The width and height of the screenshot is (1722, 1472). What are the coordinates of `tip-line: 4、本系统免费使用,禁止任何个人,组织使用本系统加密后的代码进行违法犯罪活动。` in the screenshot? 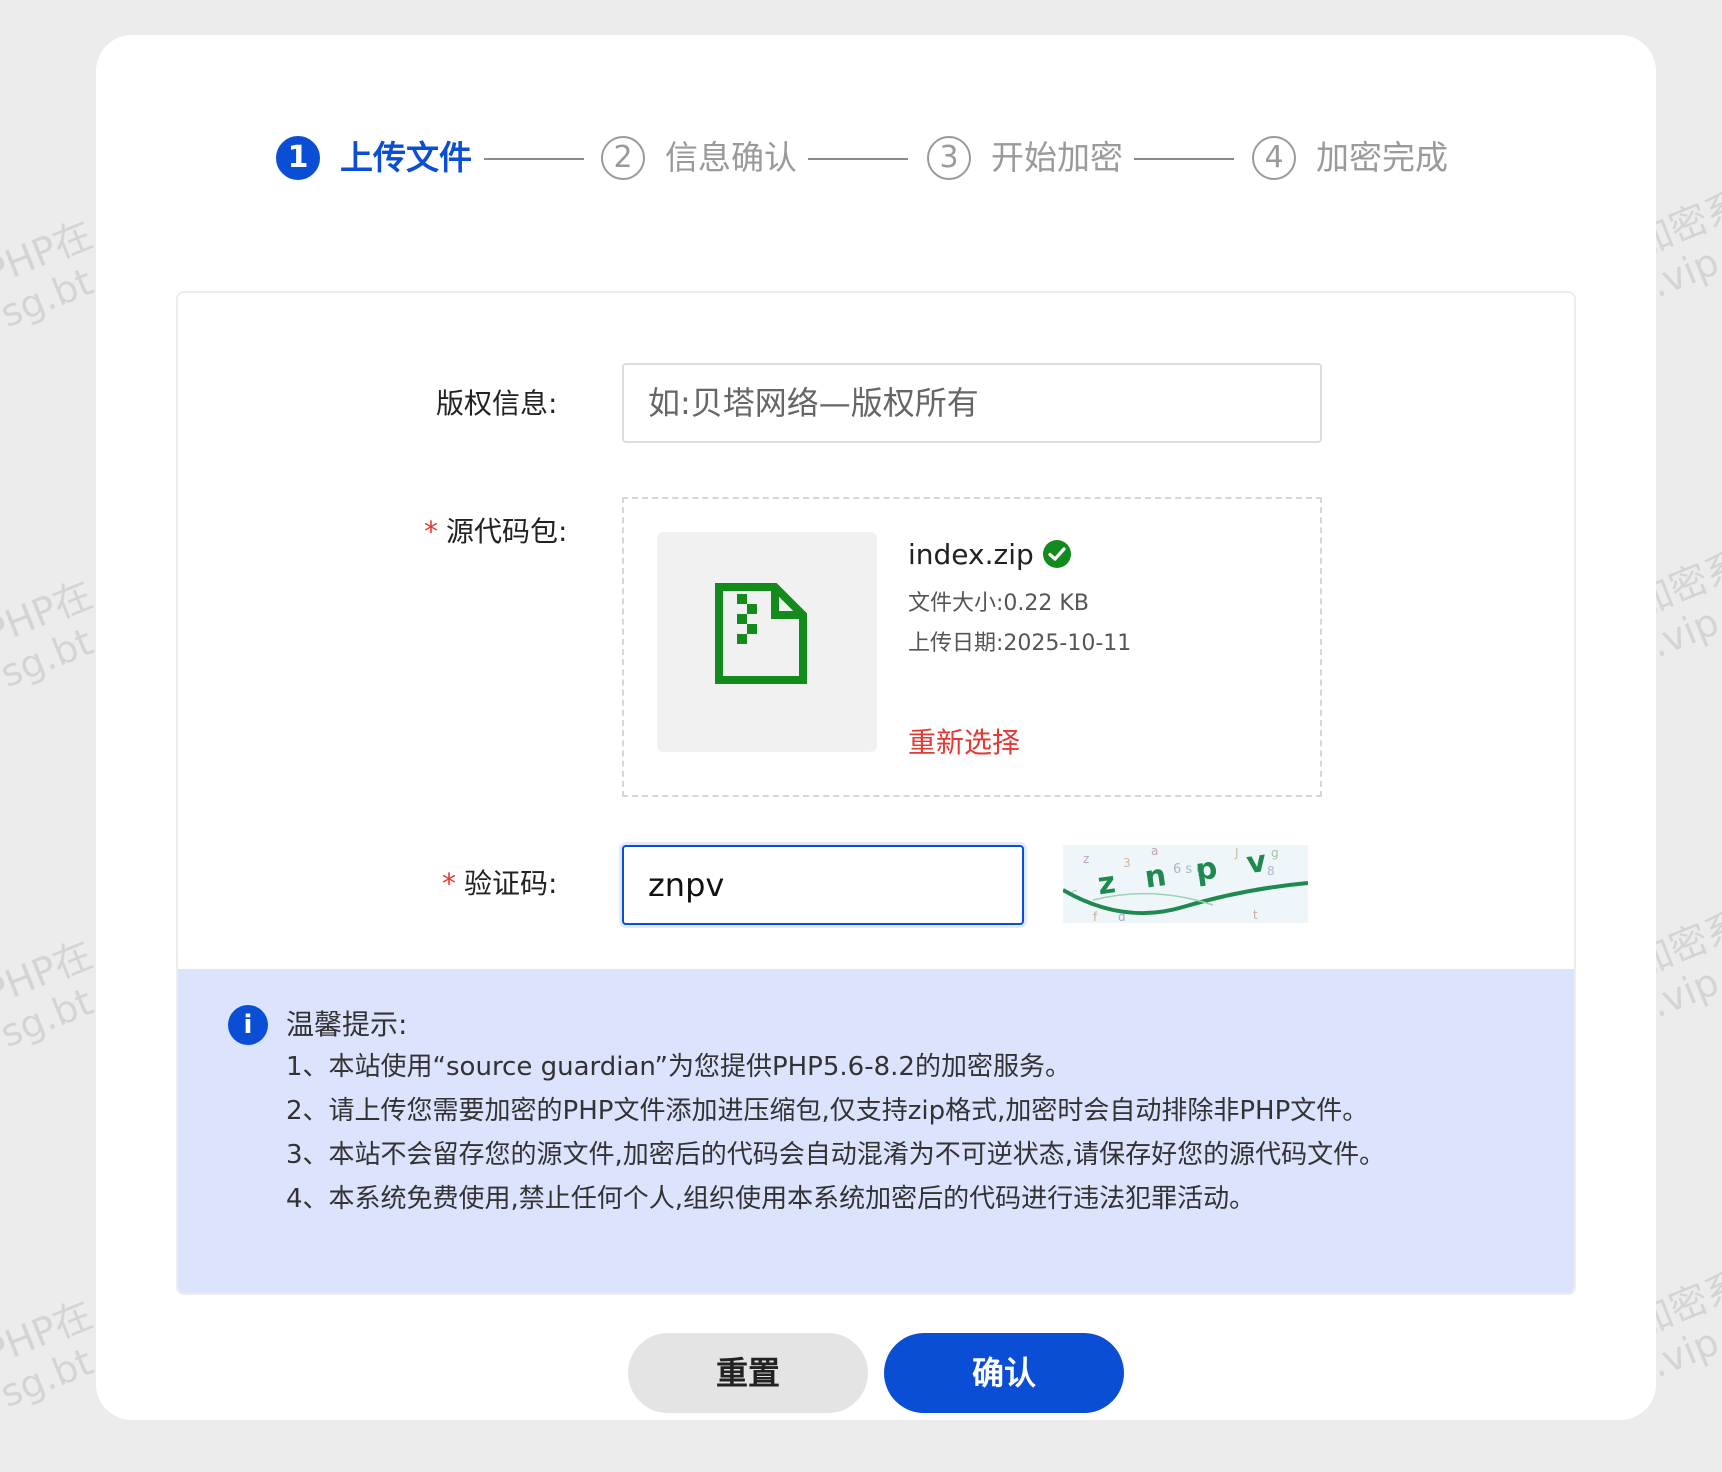 It's located at (771, 1199).